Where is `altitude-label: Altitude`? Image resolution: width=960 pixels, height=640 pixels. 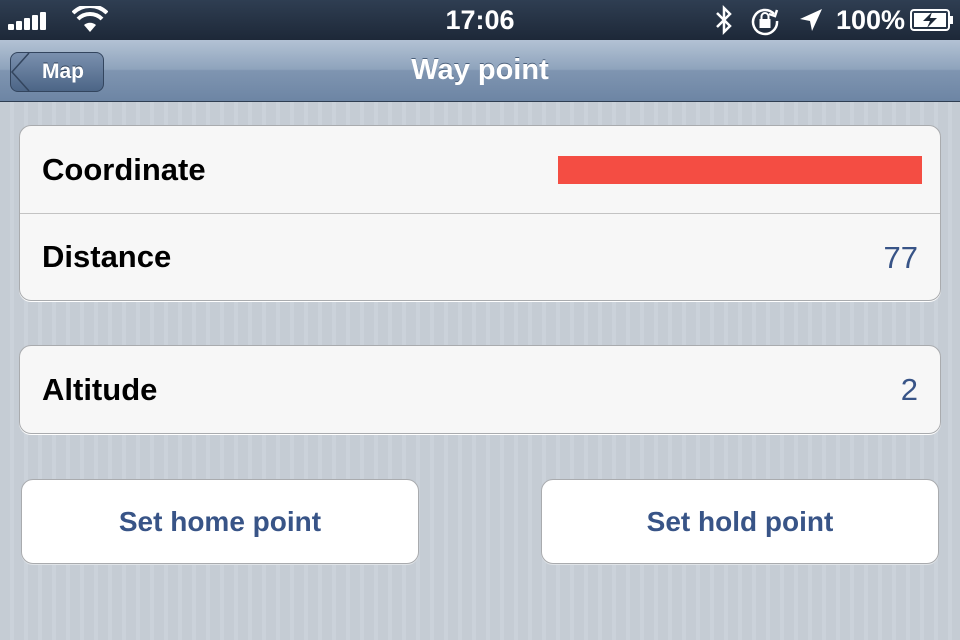
altitude-label: Altitude is located at coordinates (100, 389).